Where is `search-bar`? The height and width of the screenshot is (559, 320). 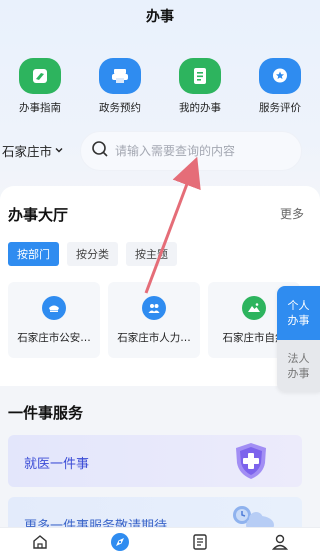
search-bar is located at coordinates (191, 151).